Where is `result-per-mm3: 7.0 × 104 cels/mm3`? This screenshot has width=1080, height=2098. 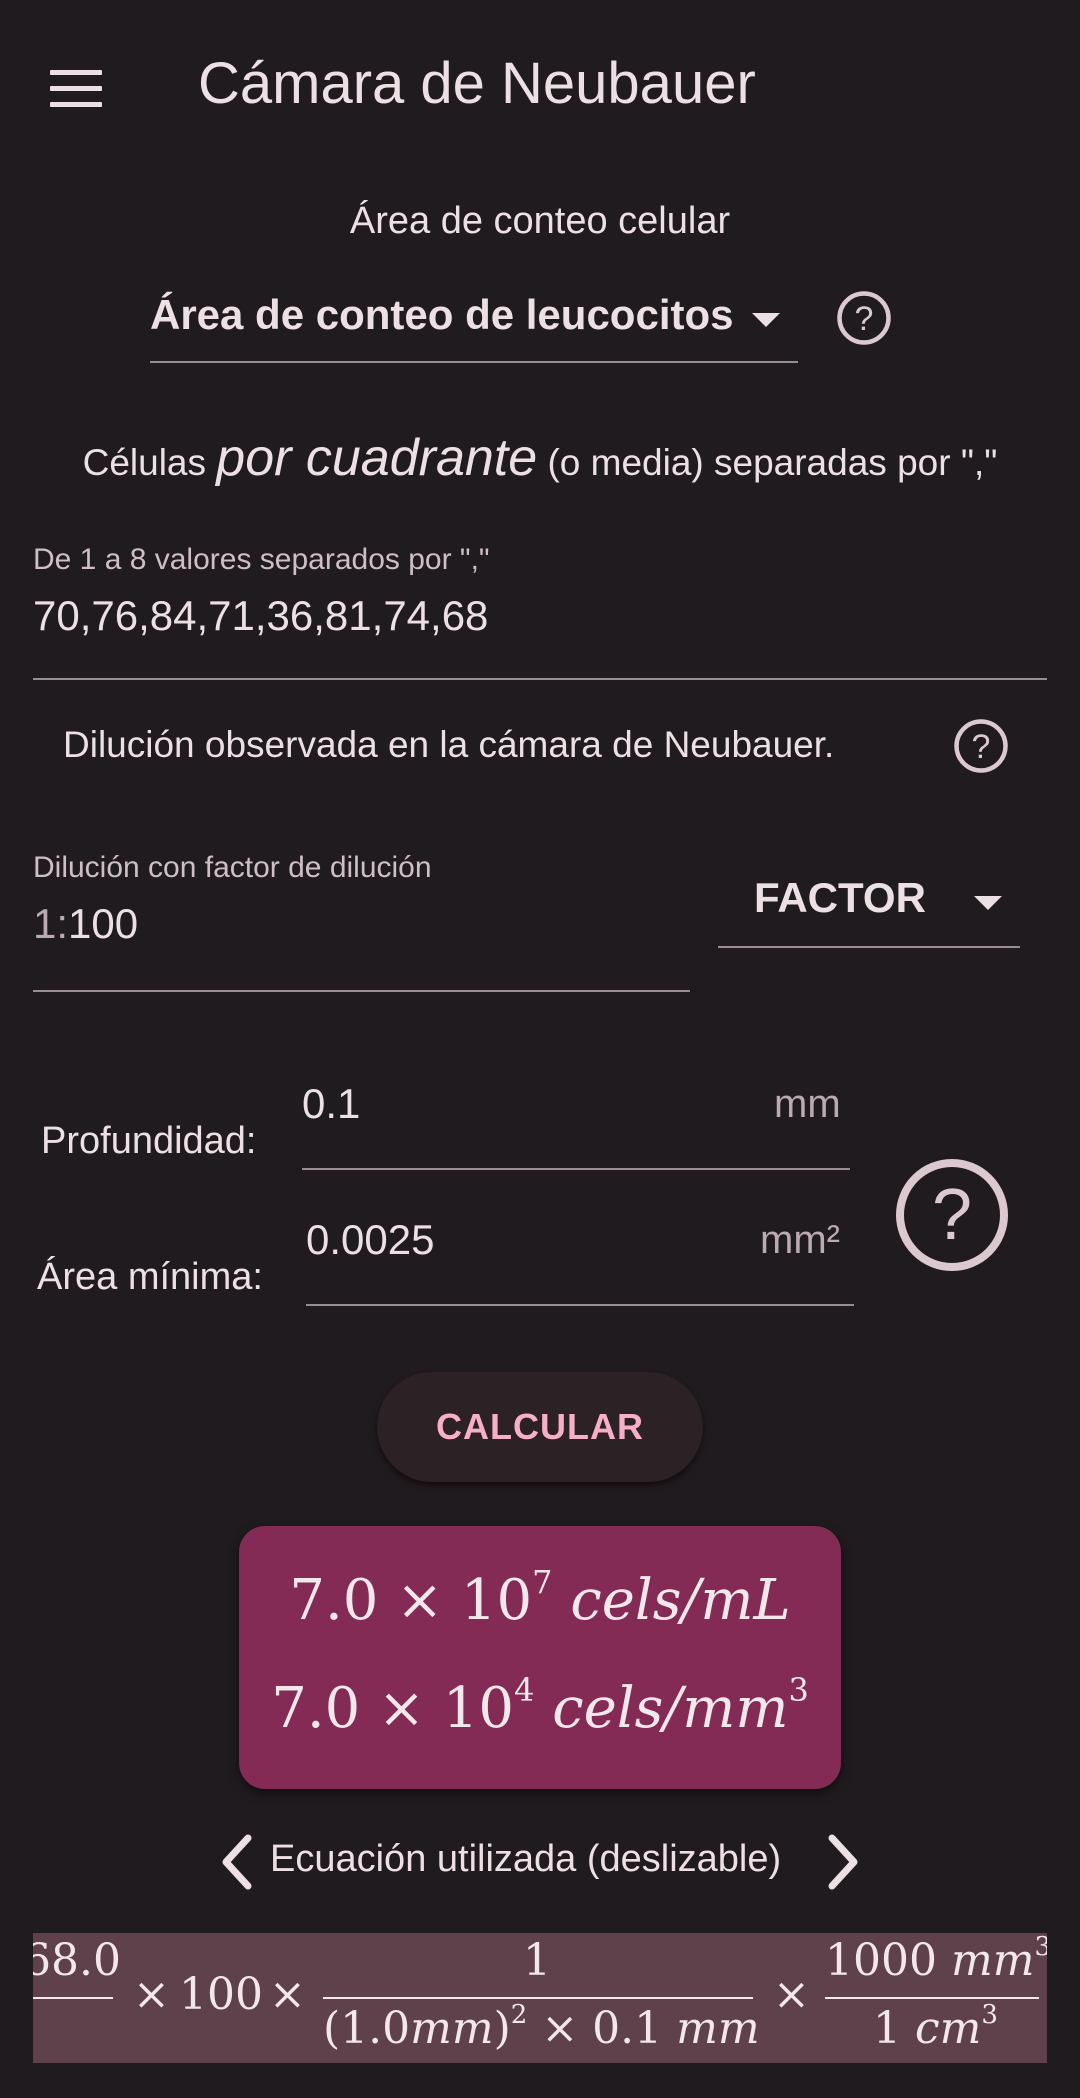
result-per-mm3: 7.0 × 104 cels/mm3 is located at coordinates (540, 1706).